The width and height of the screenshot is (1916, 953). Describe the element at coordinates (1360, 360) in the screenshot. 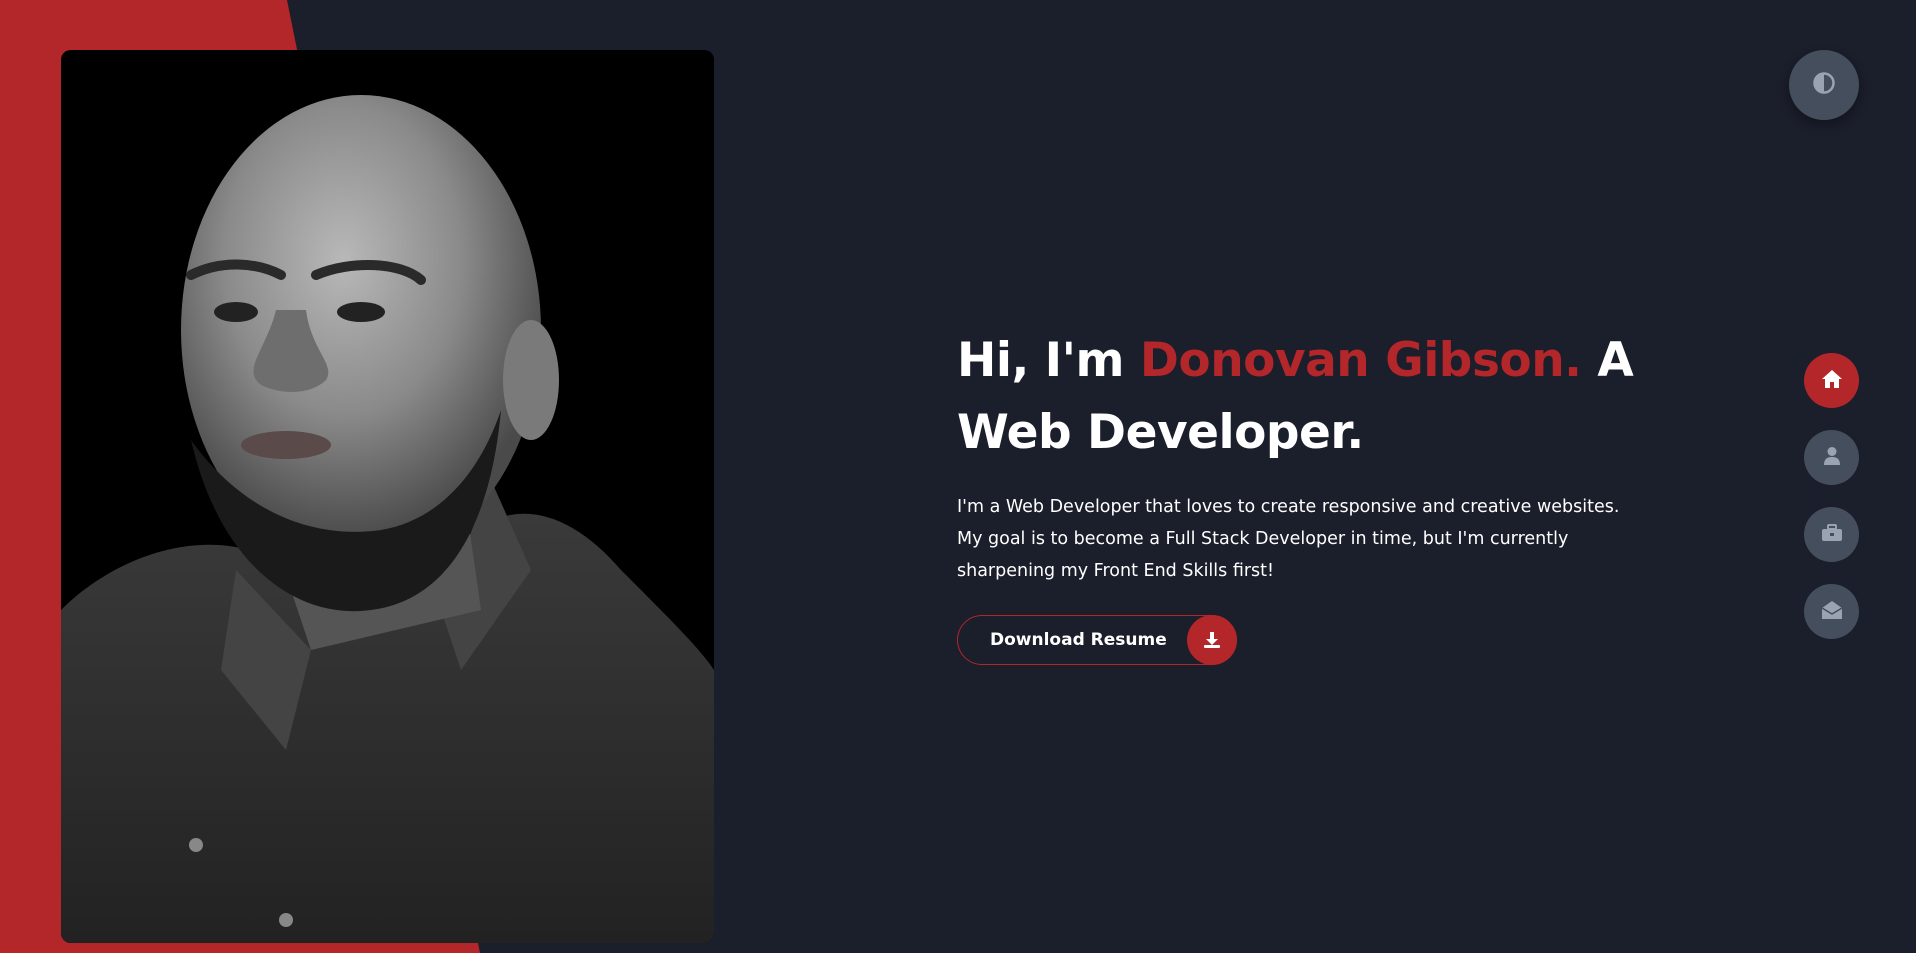

I see `name-text: Donovan Gibson.` at that location.